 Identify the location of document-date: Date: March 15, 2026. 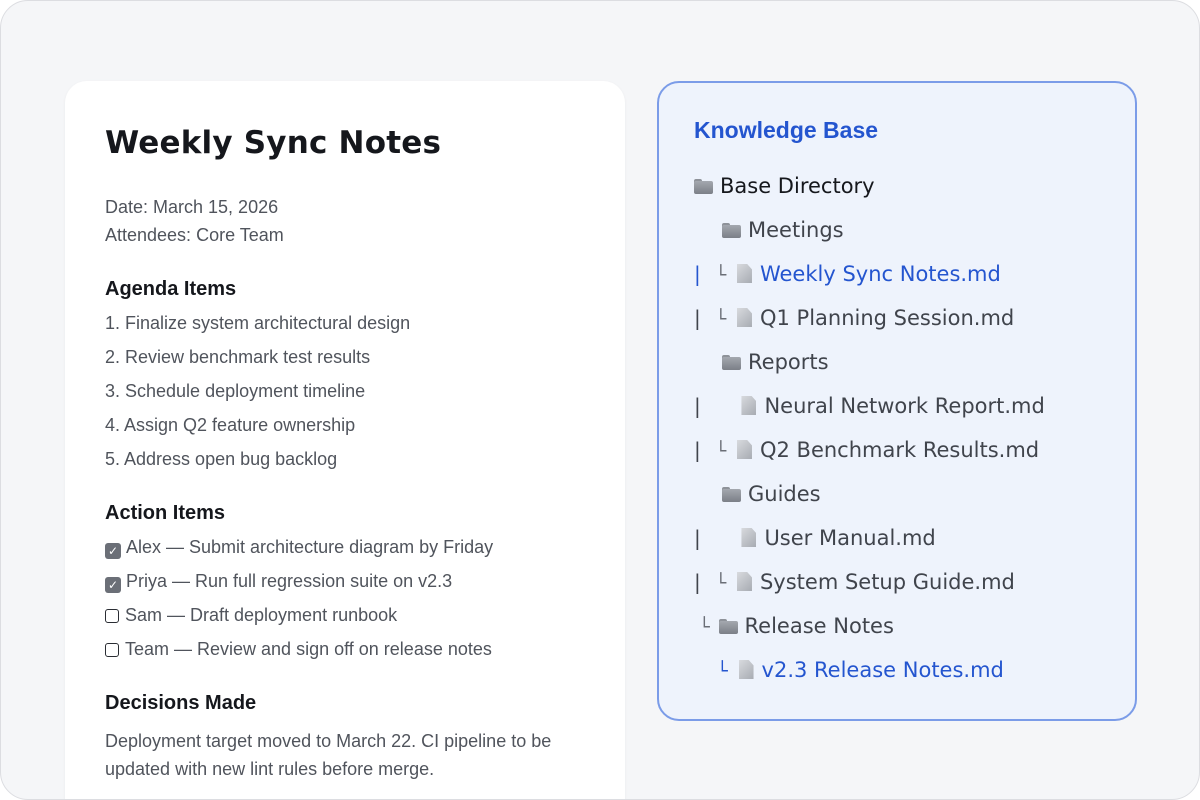
(192, 207).